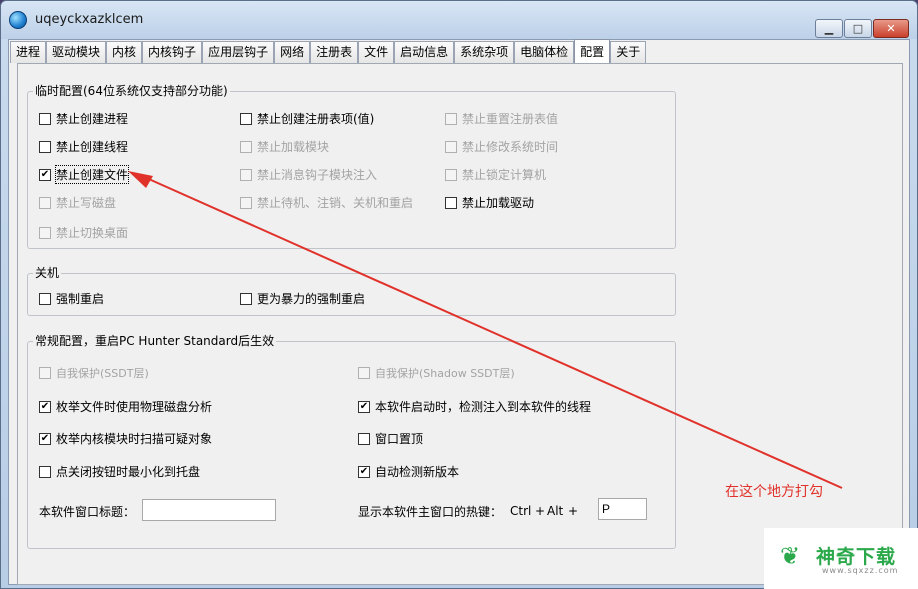  I want to click on checkbox-physical-disk-analysis: ✔ 枚举文件时使用物理磁盘分析, so click(125, 406).